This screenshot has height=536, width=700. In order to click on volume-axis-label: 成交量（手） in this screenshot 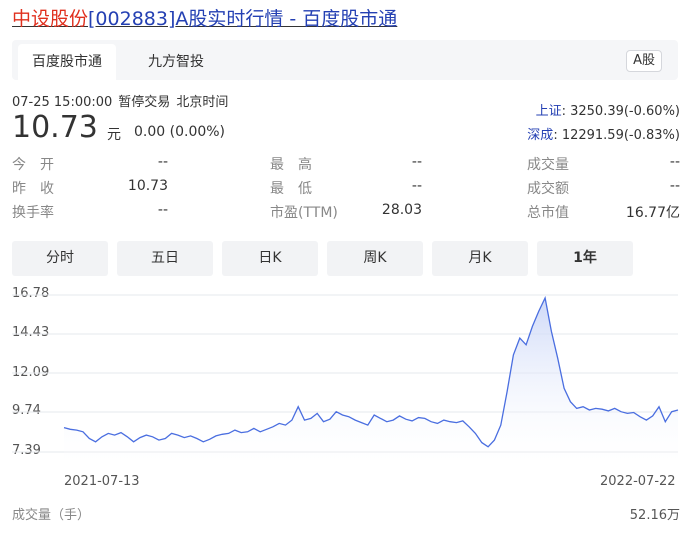, I will do `click(51, 515)`.